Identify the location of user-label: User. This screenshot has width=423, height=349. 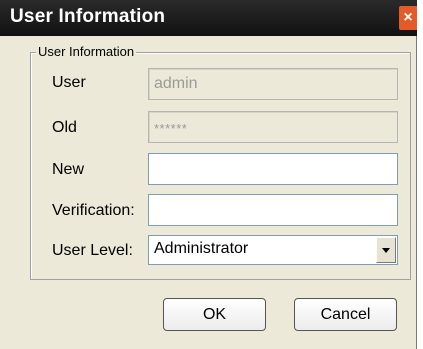
(69, 82).